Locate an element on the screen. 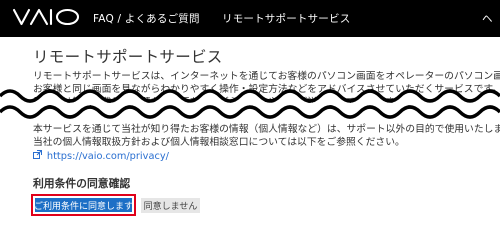 This screenshot has width=500, height=245. nav-remote-support-link: リモートサポートサービス is located at coordinates (286, 18).